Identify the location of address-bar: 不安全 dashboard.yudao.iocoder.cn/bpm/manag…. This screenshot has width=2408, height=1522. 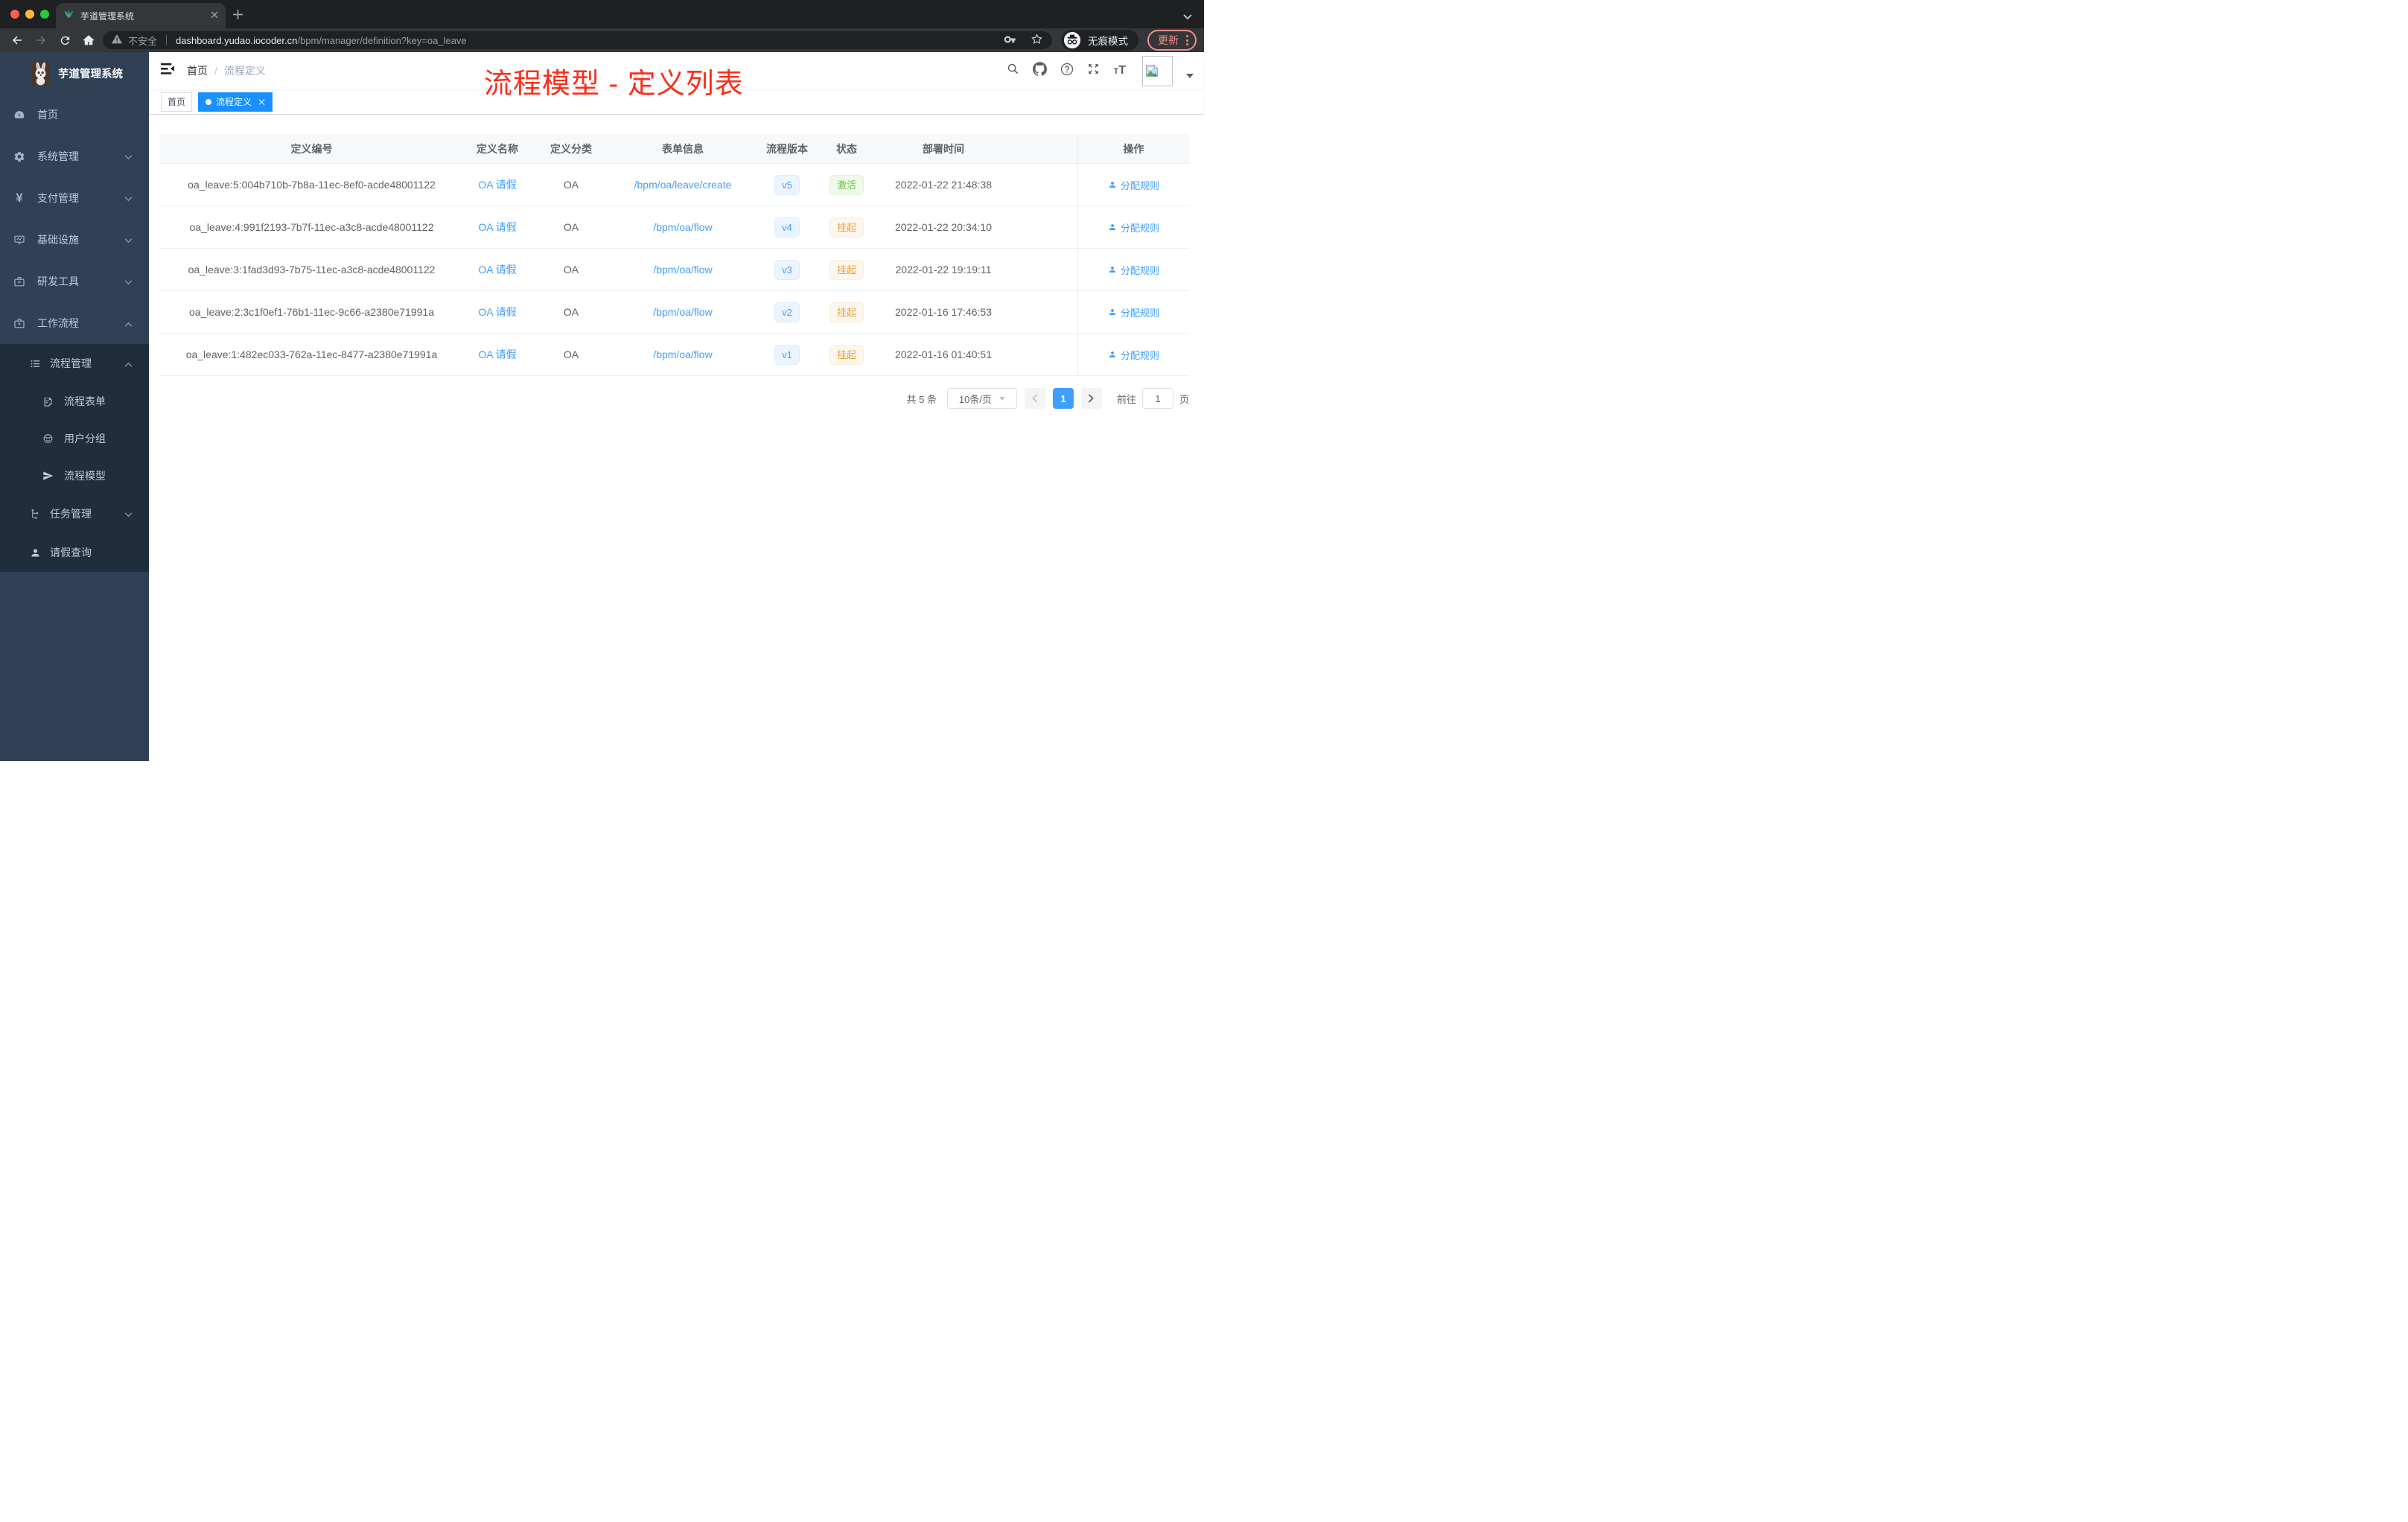
(577, 40).